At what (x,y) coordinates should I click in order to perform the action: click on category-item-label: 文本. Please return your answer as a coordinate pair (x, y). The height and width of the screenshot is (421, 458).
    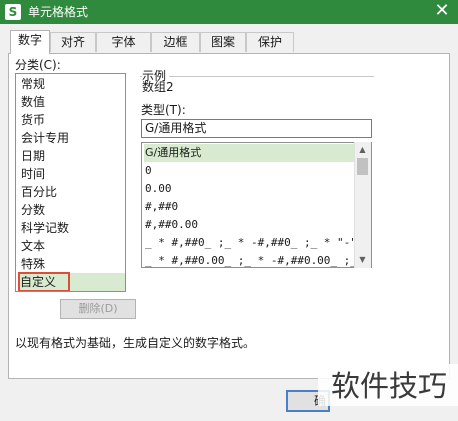
    Looking at the image, I should click on (33, 246).